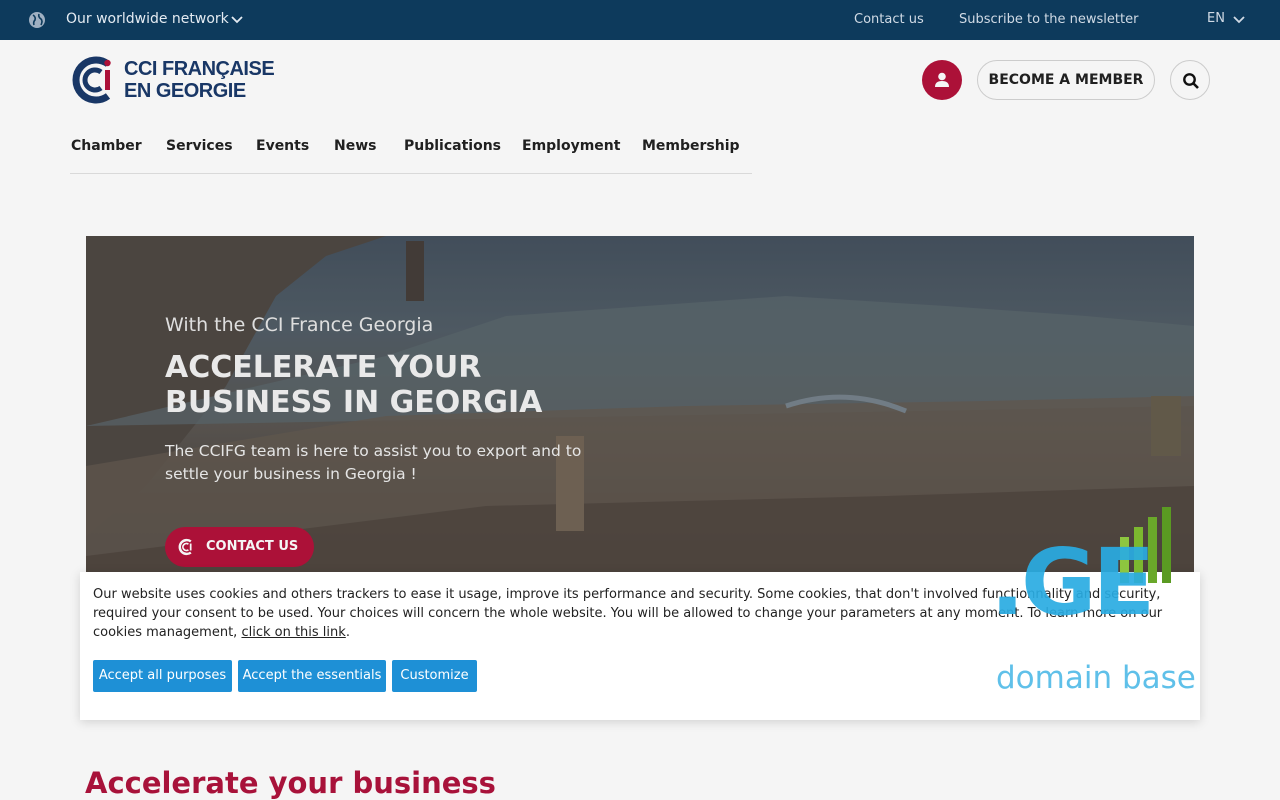  Describe the element at coordinates (106, 146) in the screenshot. I see `nav-item-chamber: Chamber` at that location.